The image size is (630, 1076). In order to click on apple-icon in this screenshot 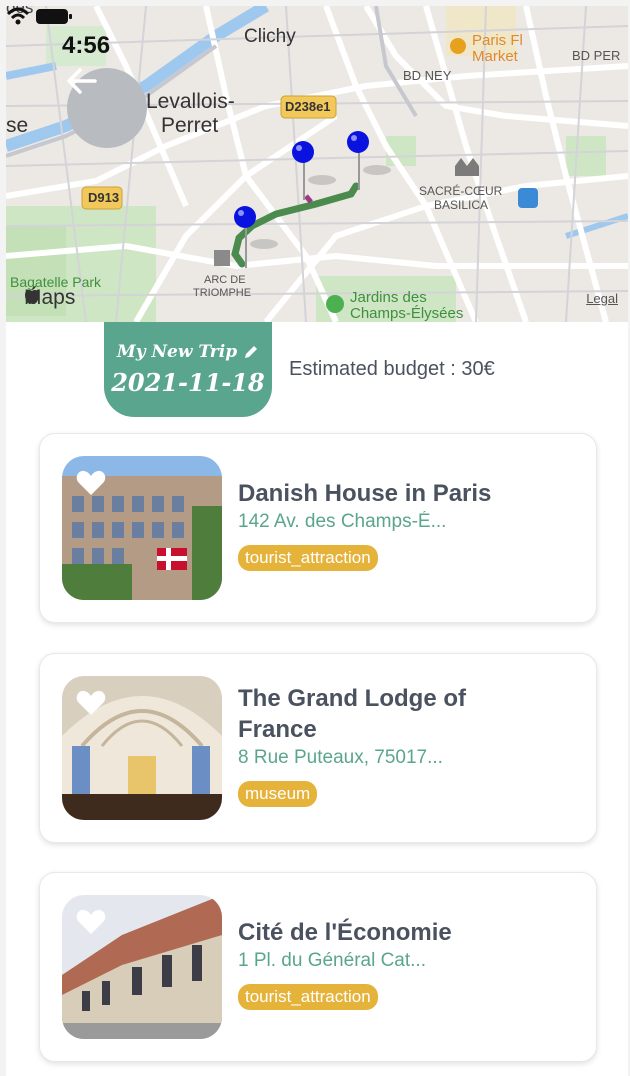, I will do `click(32, 295)`.